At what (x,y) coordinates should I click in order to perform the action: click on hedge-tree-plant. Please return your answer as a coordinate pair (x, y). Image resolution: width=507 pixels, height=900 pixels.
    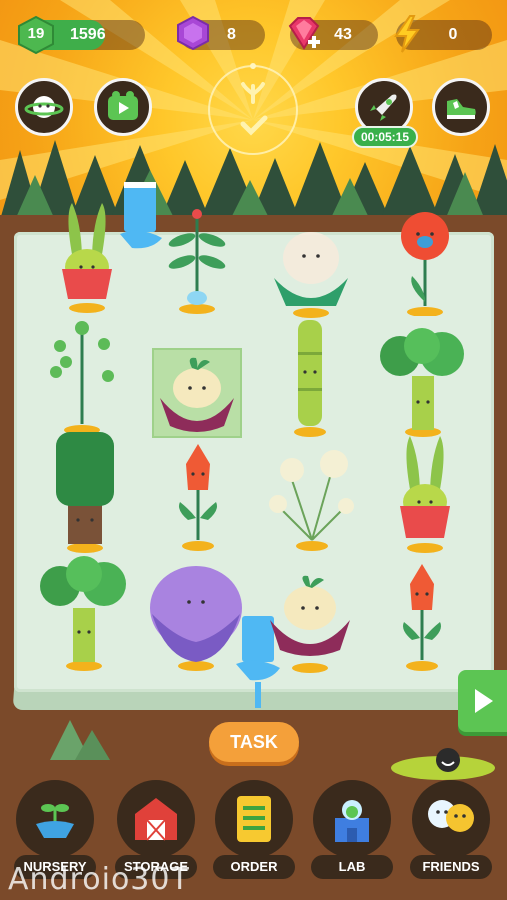
    Looking at the image, I should click on (85, 490).